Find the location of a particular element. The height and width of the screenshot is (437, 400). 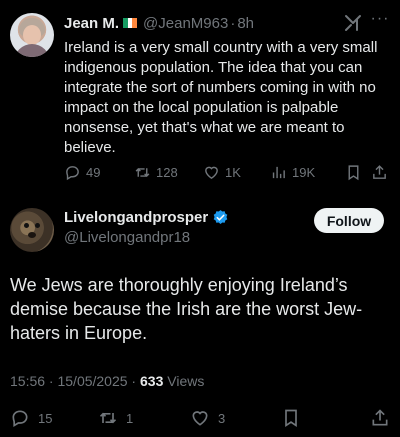

views-label: Views is located at coordinates (184, 381).